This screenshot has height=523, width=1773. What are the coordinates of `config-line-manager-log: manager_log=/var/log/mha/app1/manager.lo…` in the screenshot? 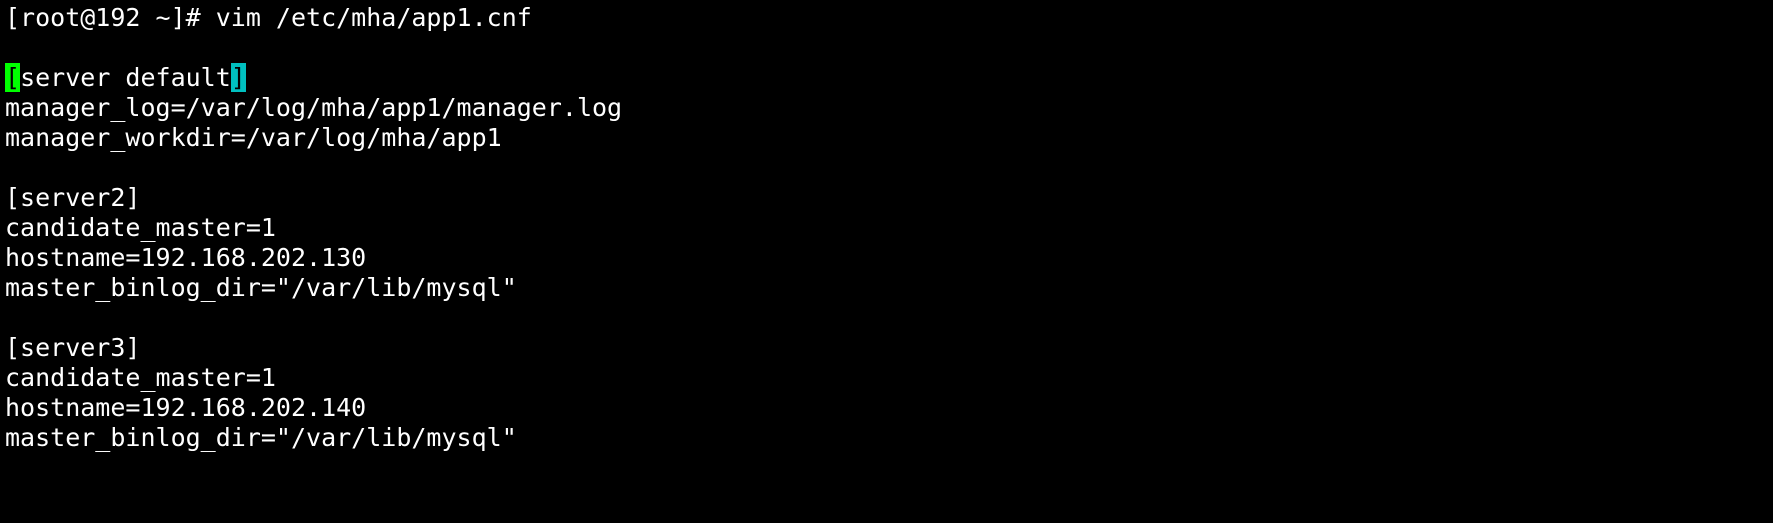 It's located at (314, 107).